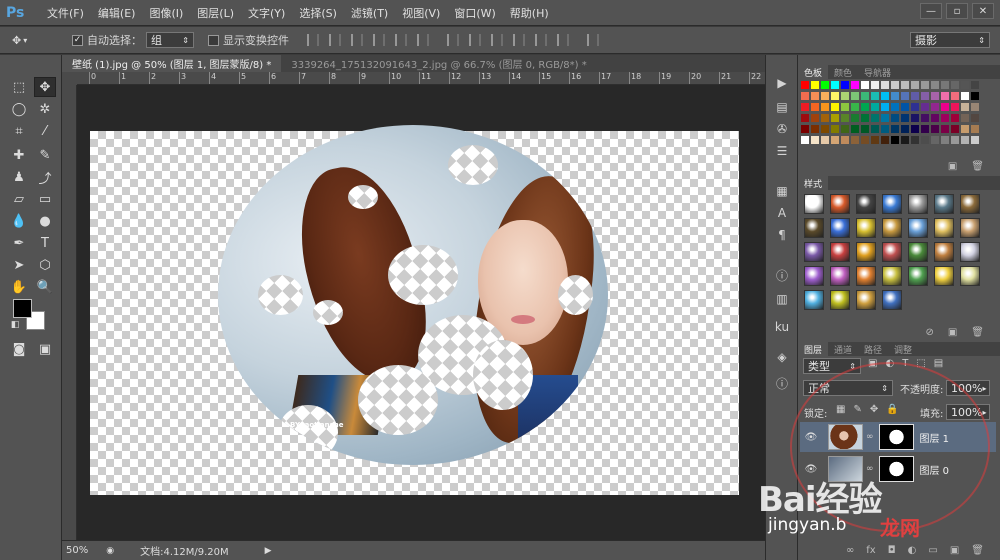 This screenshot has width=1000, height=560. Describe the element at coordinates (19, 131) in the screenshot. I see `crop-tool-icon: ⌗` at that location.